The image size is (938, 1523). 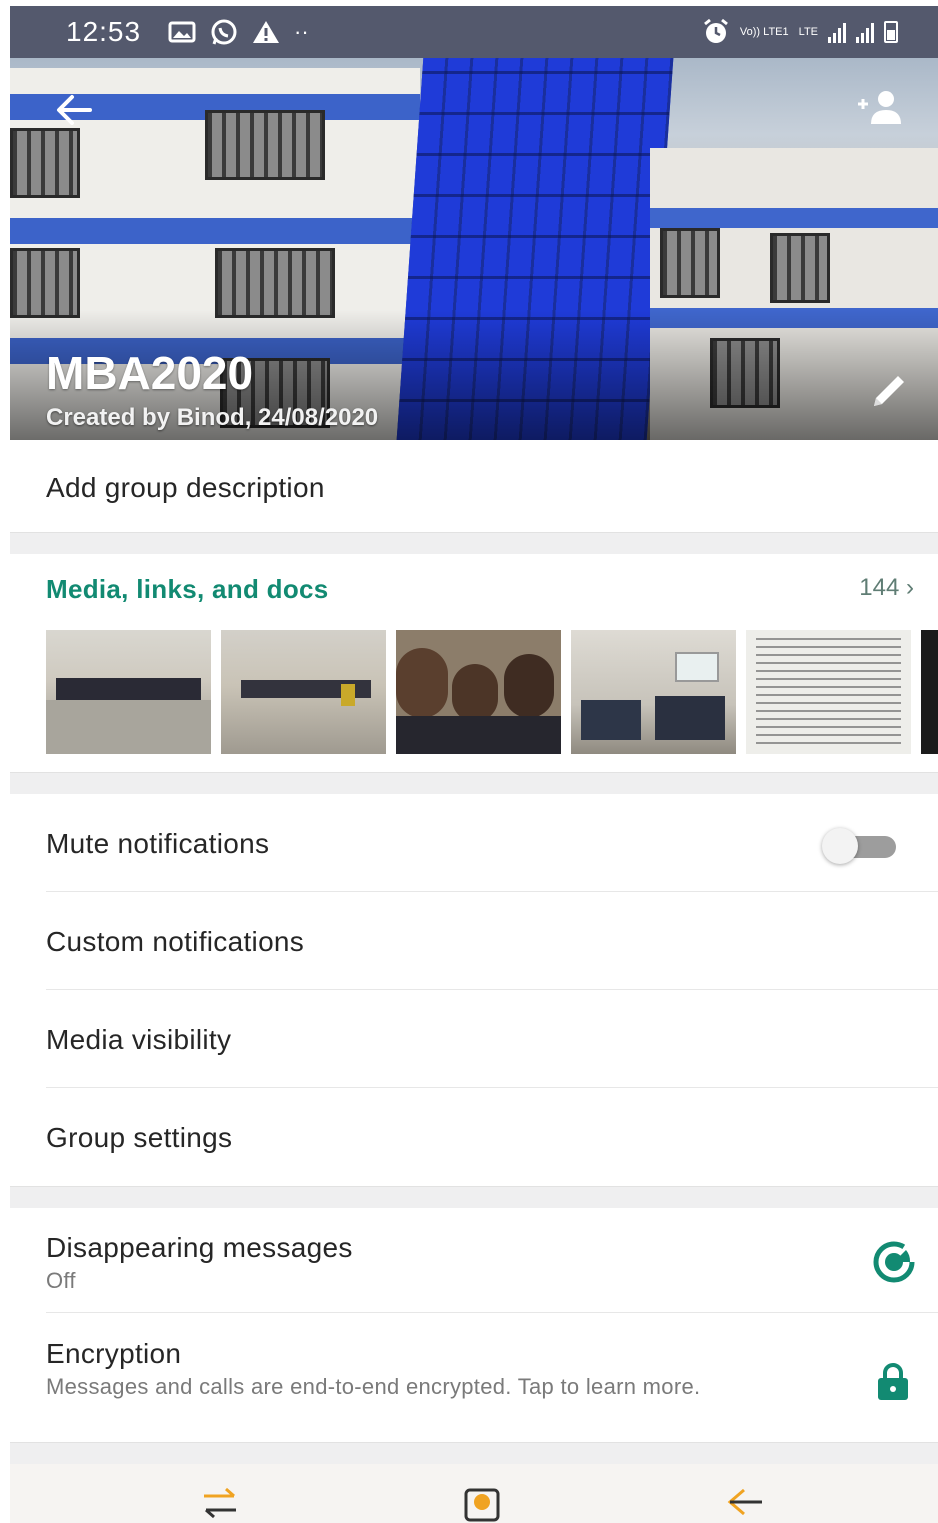 I want to click on group-settings-label: Group settings, so click(x=139, y=1138).